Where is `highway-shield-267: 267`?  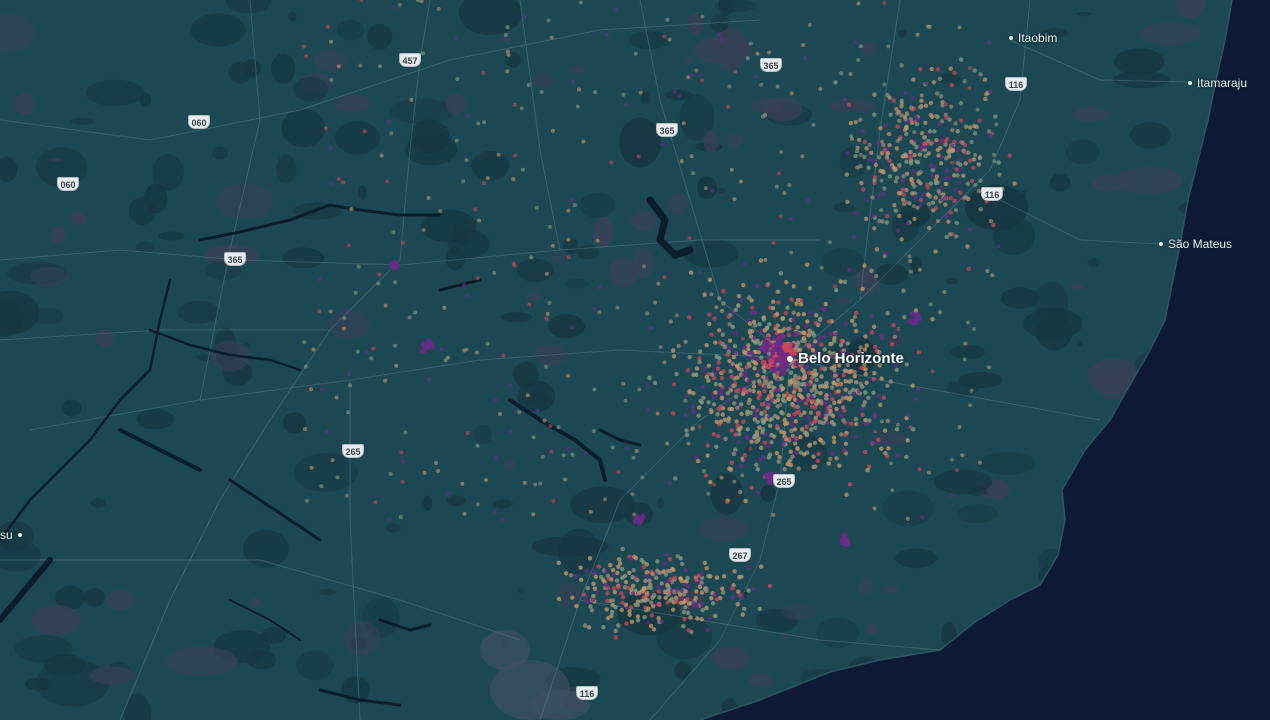
highway-shield-267: 267 is located at coordinates (740, 555).